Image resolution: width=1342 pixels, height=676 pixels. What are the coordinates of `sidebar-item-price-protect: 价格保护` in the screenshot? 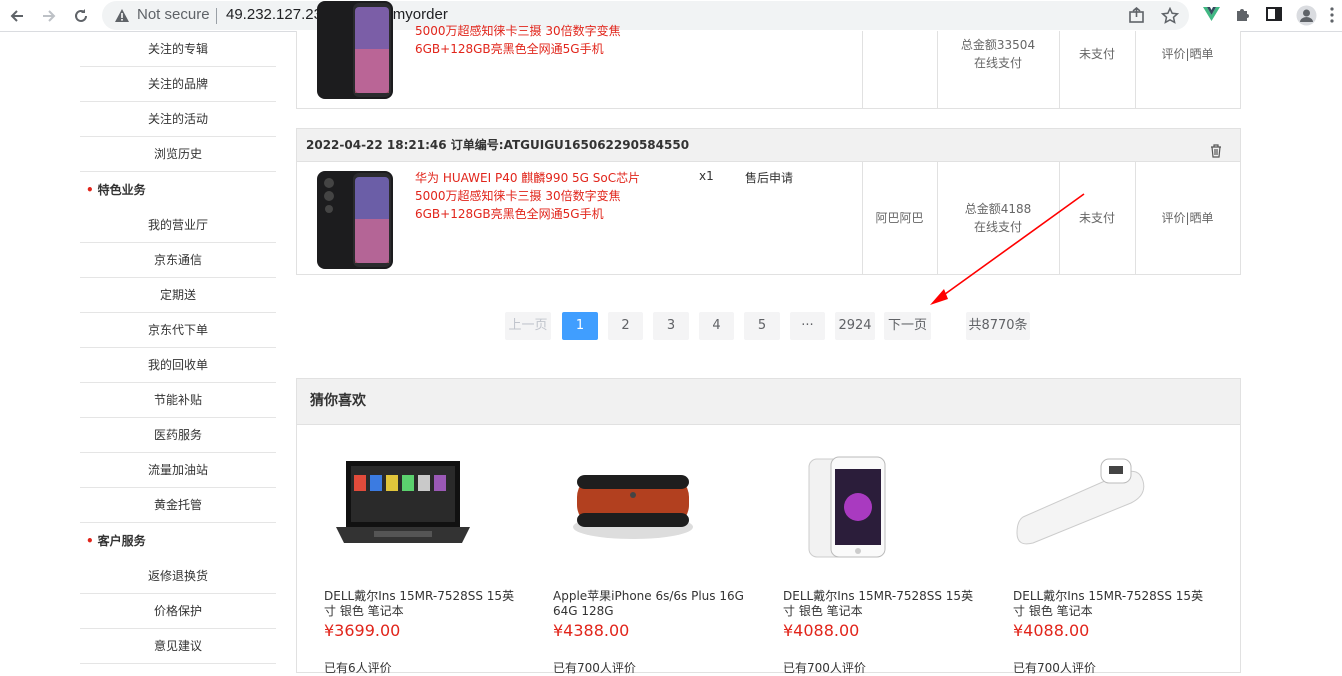 It's located at (178, 611).